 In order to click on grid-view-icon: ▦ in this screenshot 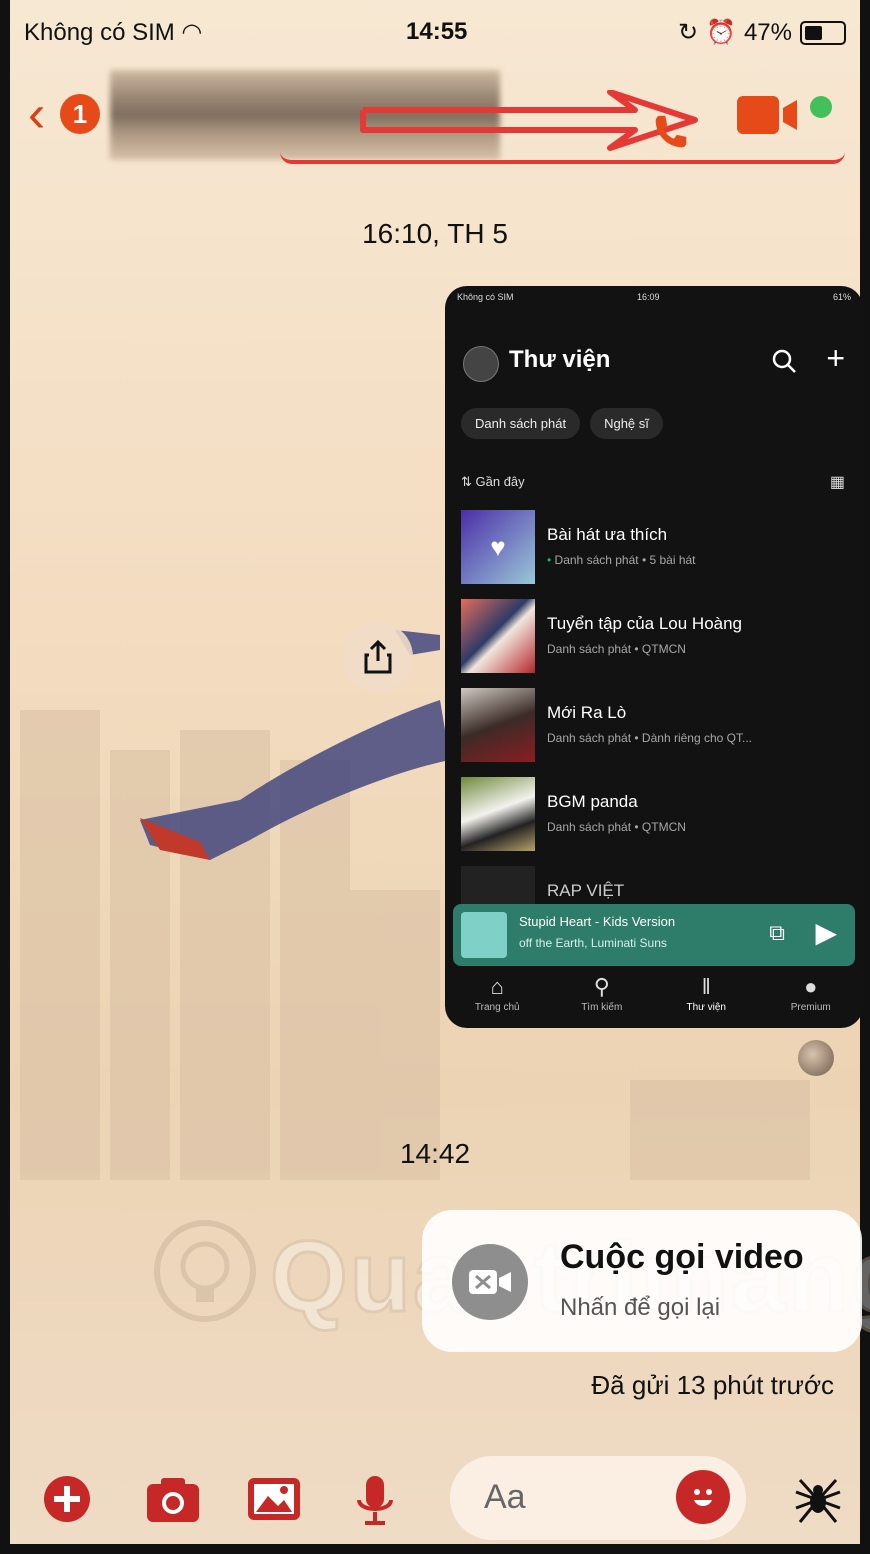, I will do `click(837, 482)`.